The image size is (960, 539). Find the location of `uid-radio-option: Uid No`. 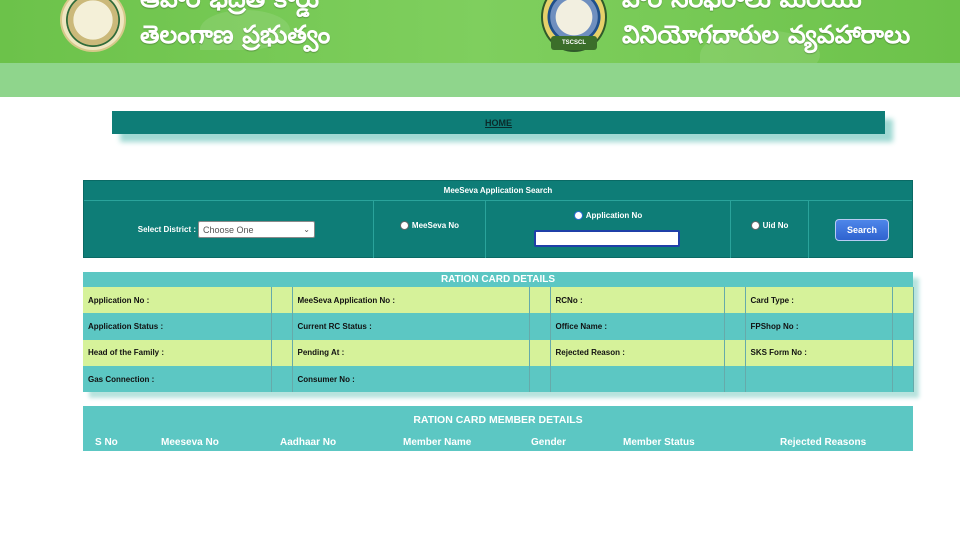

uid-radio-option: Uid No is located at coordinates (769, 225).